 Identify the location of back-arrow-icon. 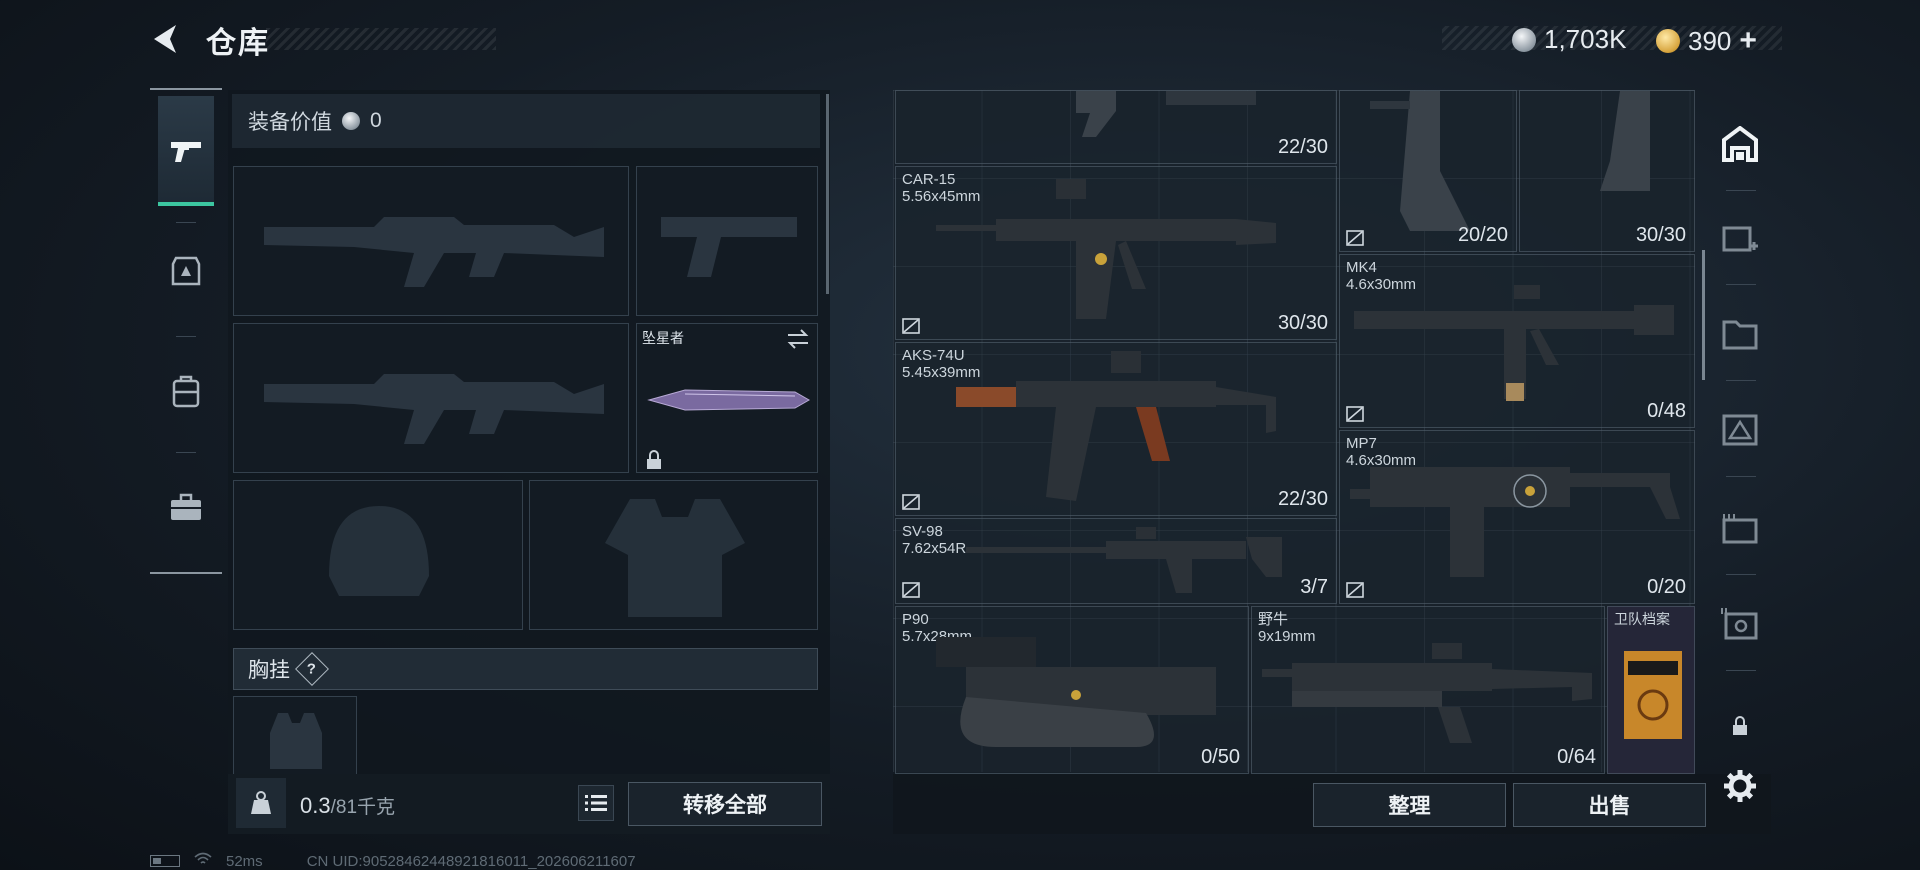
(165, 39).